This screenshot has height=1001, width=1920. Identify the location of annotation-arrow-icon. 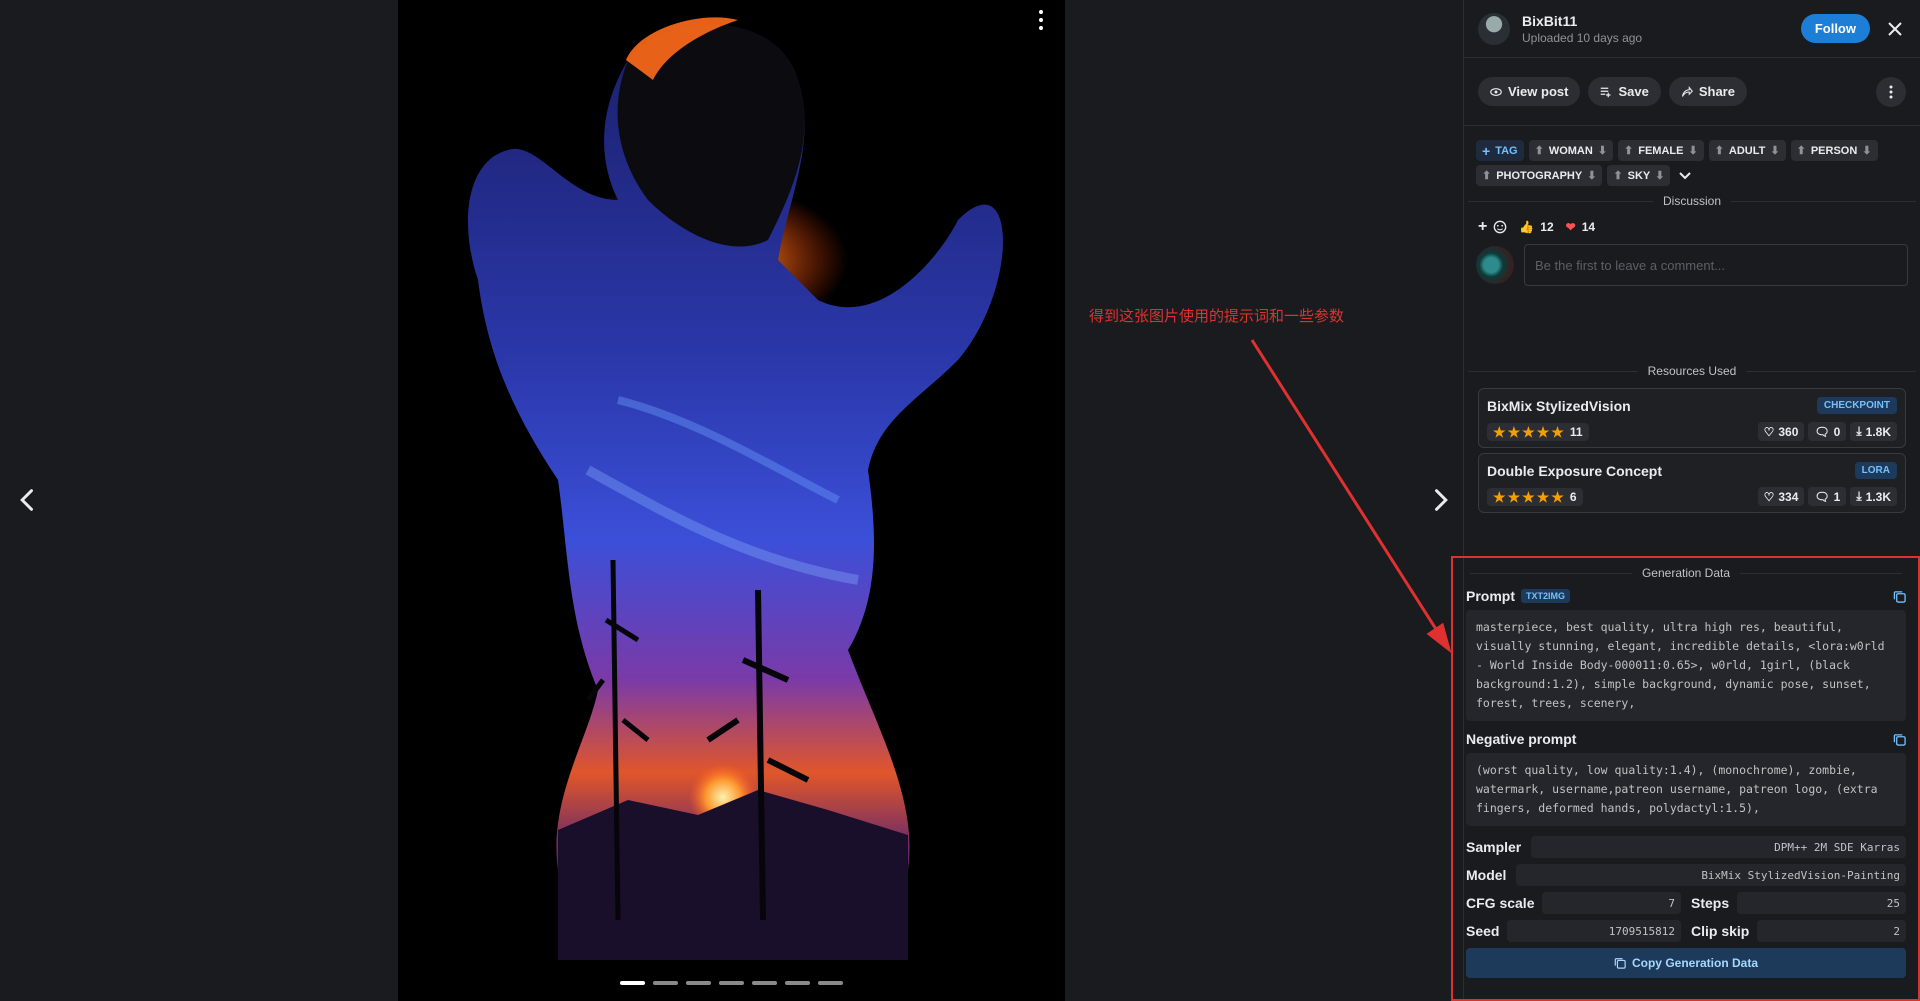
(1351, 496).